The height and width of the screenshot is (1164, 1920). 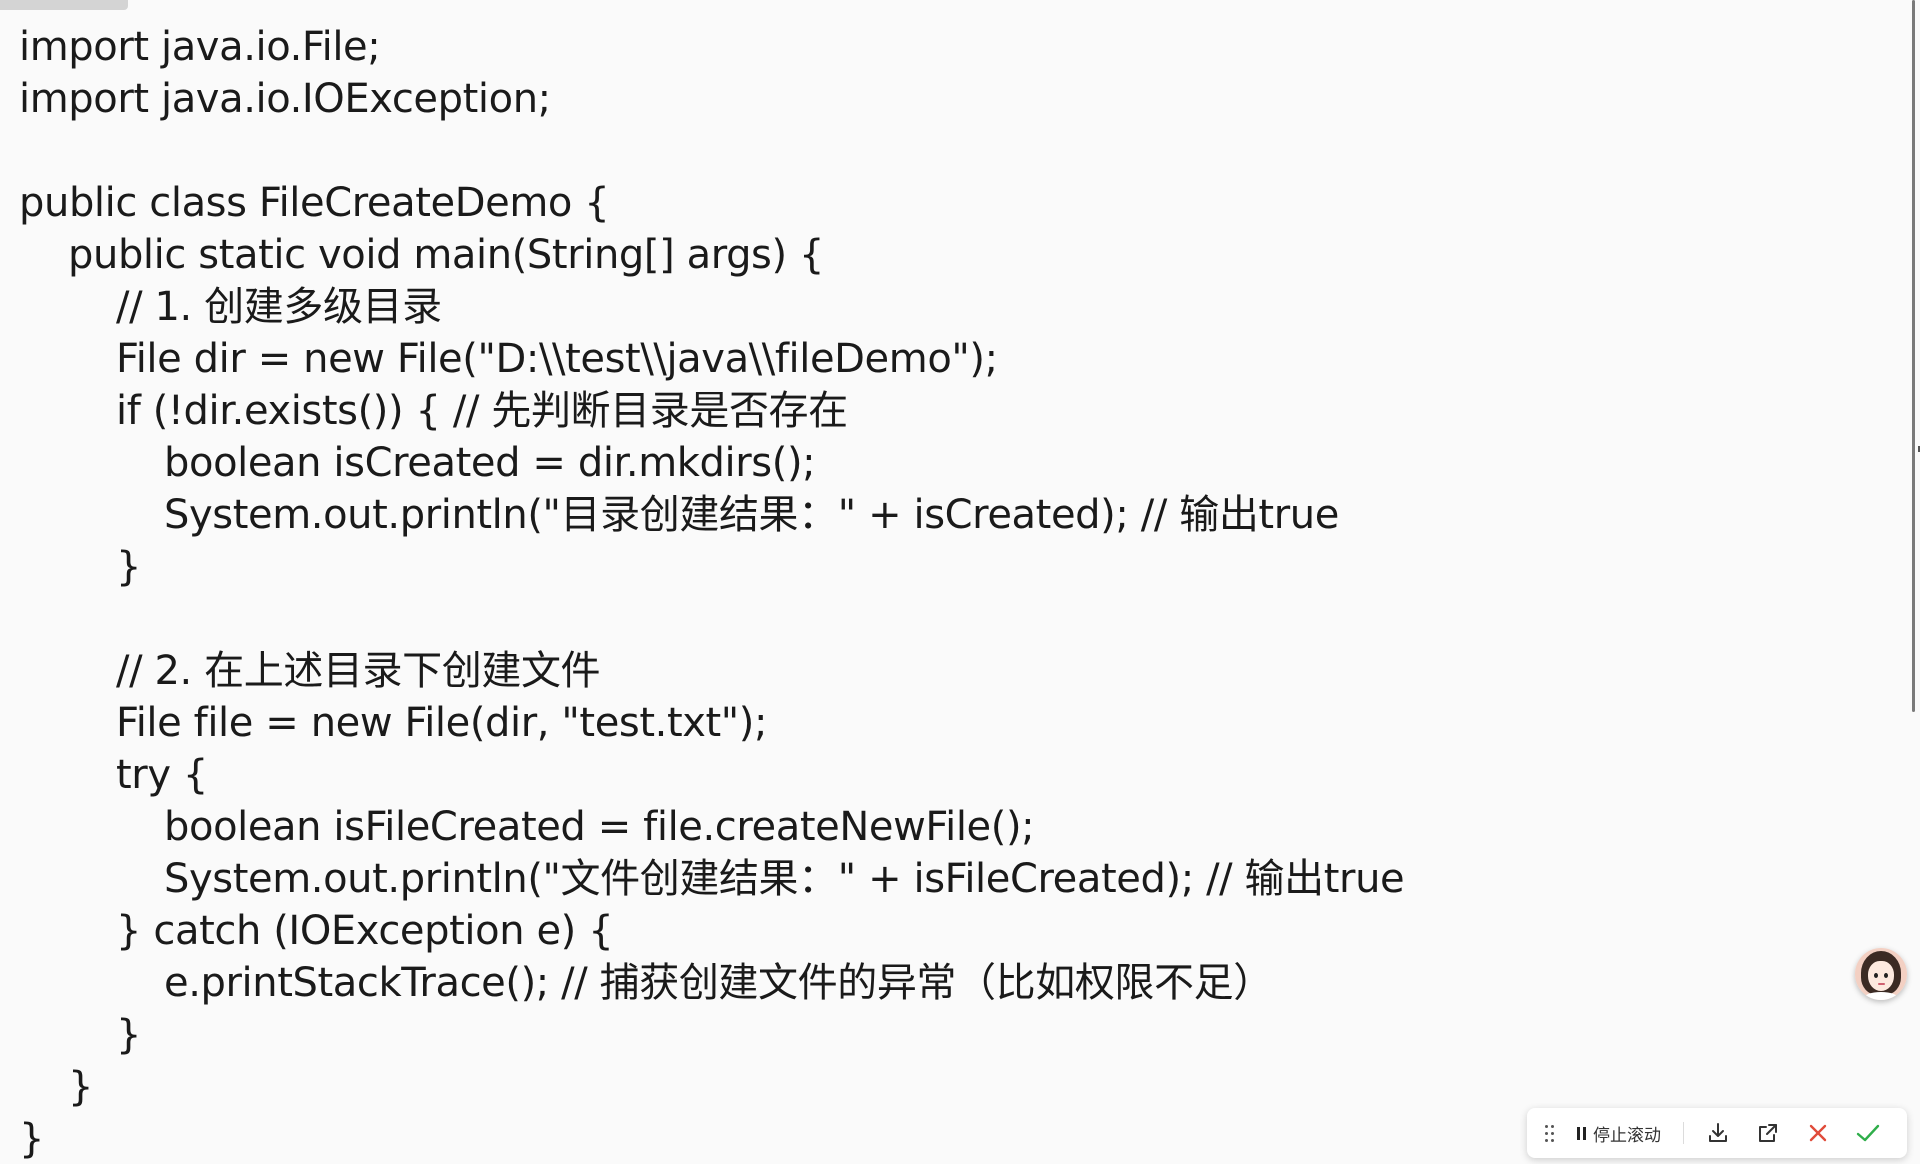 What do you see at coordinates (1627, 1135) in the screenshot?
I see `stop-scroll-label: 停止滚动` at bounding box center [1627, 1135].